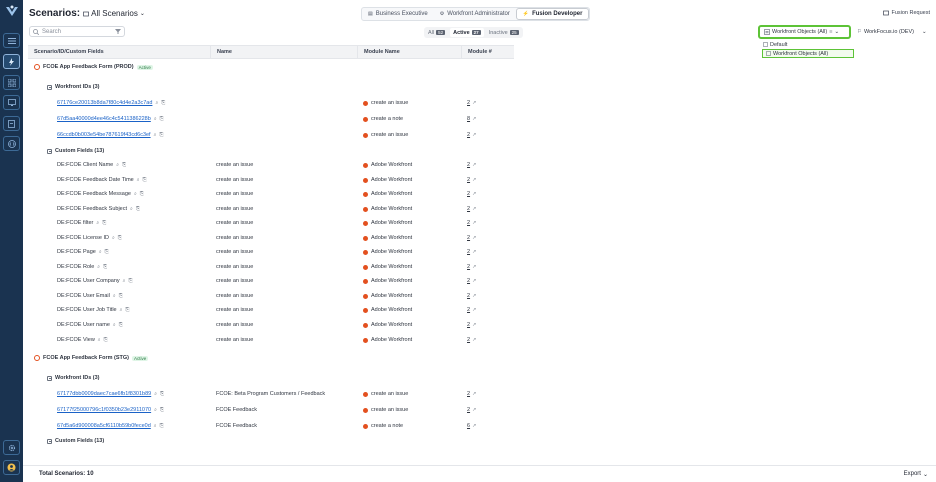 This screenshot has height=482, width=936. What do you see at coordinates (11, 82) in the screenshot?
I see `dashboard-icon` at bounding box center [11, 82].